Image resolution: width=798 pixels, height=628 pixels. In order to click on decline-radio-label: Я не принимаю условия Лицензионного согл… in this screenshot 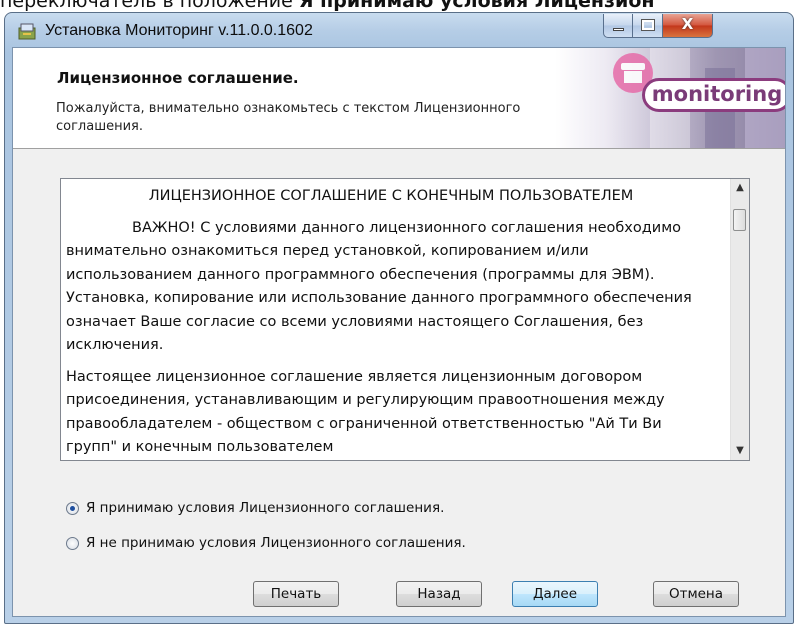, I will do `click(276, 543)`.